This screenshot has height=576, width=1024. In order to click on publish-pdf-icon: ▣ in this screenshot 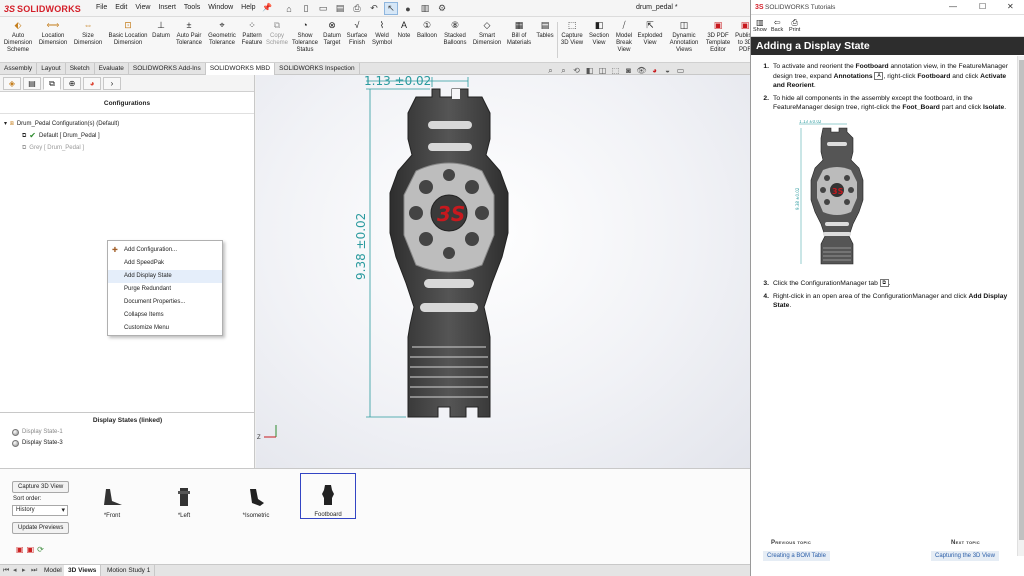, I will do `click(20, 549)`.